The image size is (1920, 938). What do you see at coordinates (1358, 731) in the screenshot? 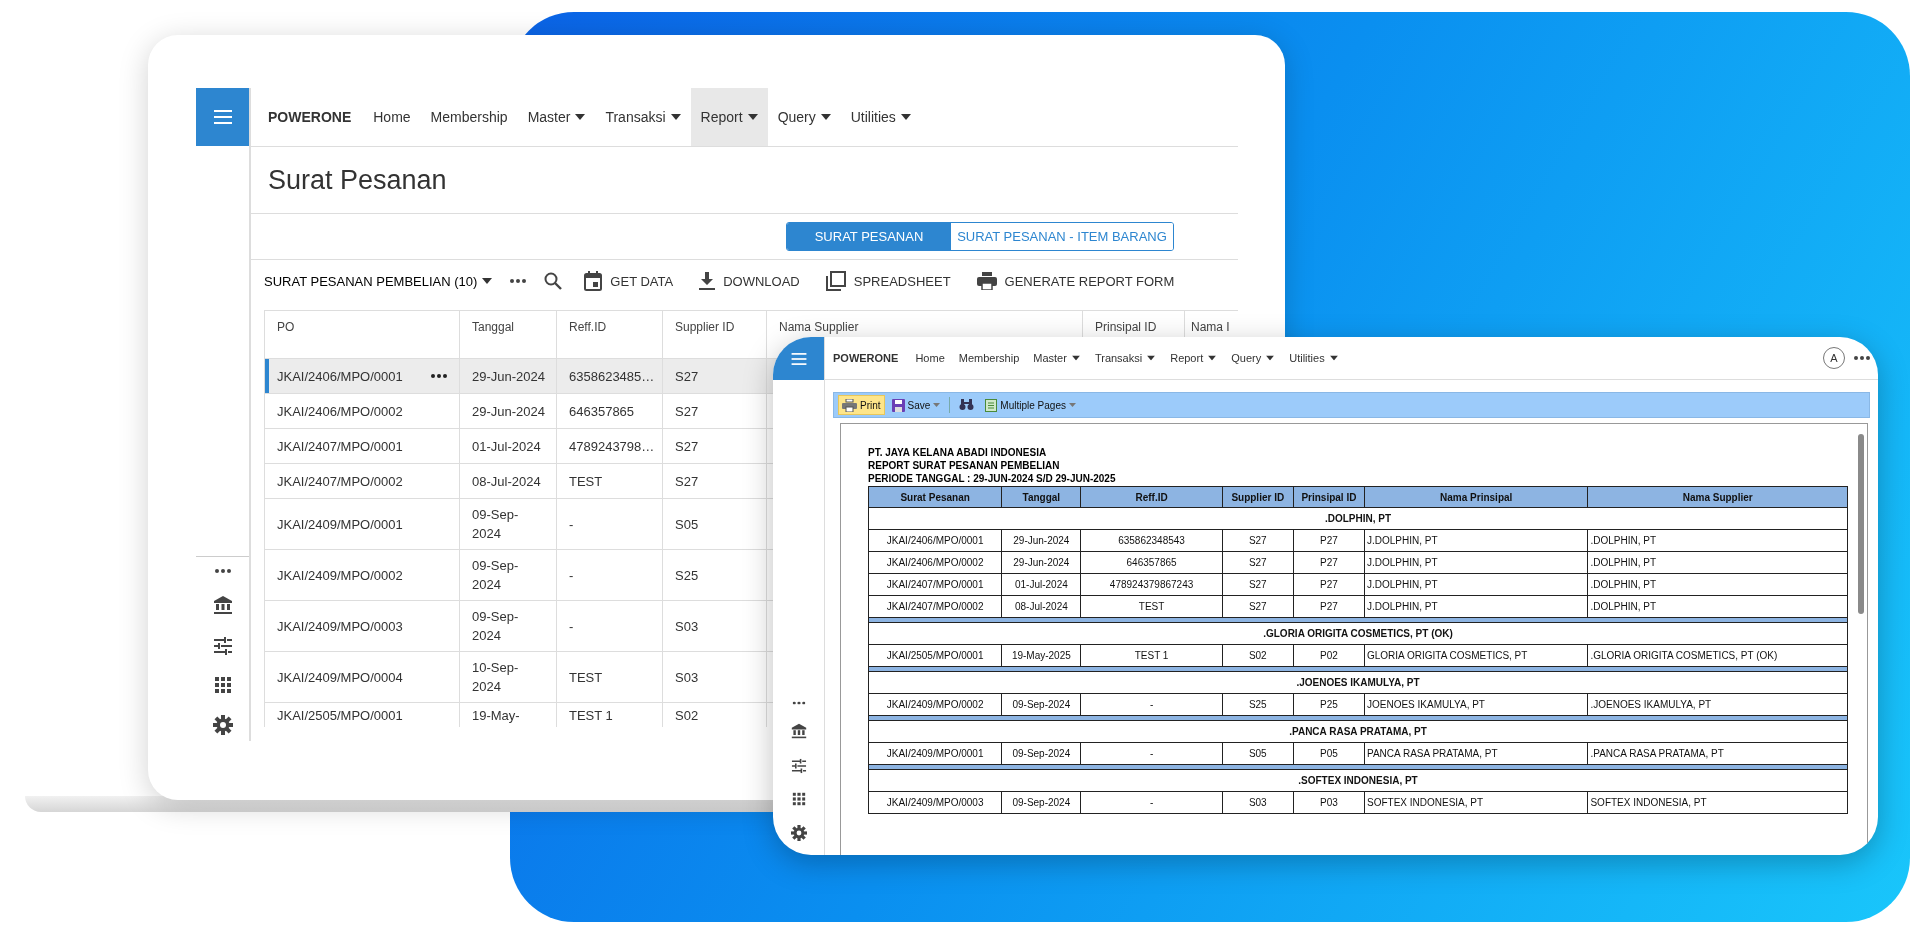
I see `group-header: .PANCA RASA PRATAMA, PT` at bounding box center [1358, 731].